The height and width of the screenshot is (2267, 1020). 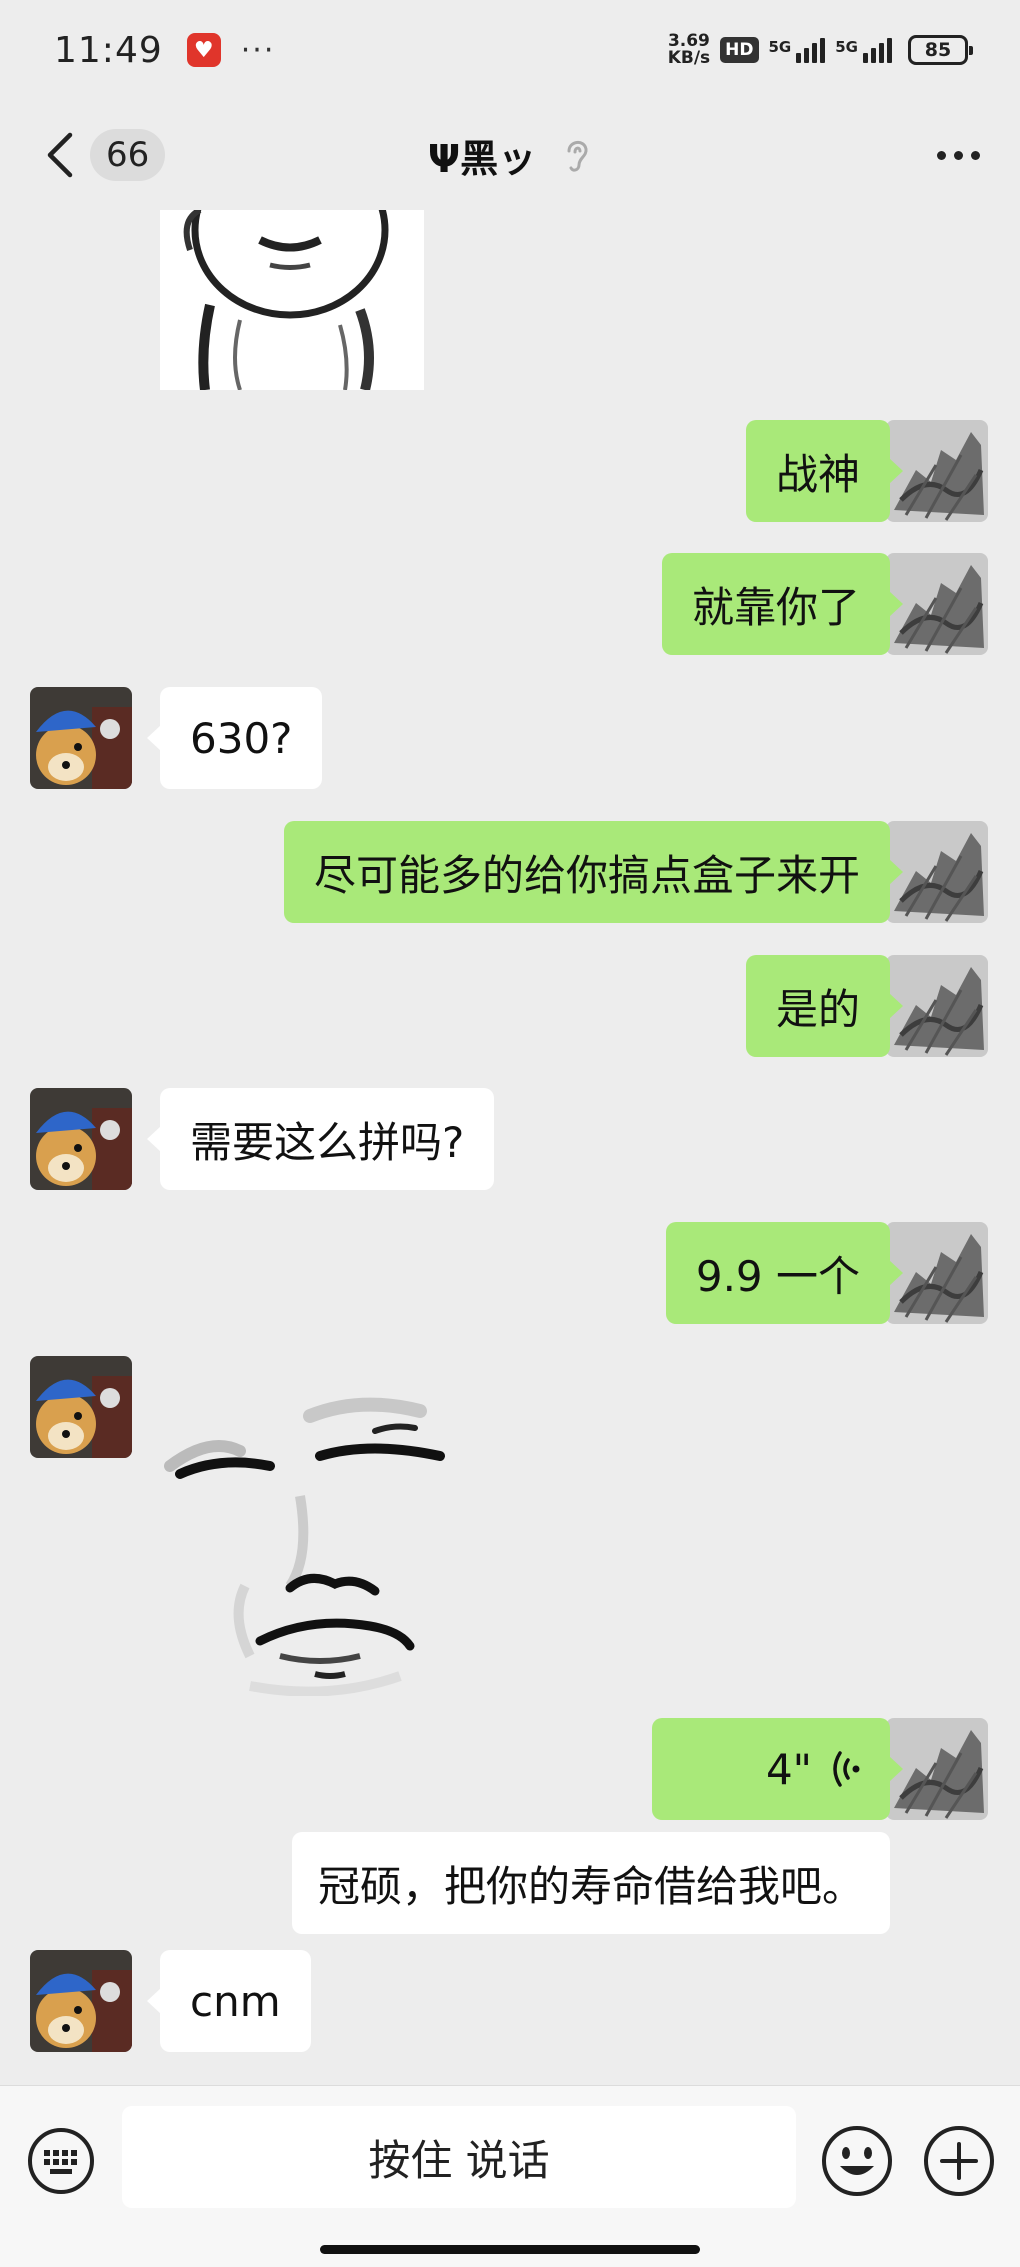 I want to click on status-time: 11:49, so click(x=108, y=50).